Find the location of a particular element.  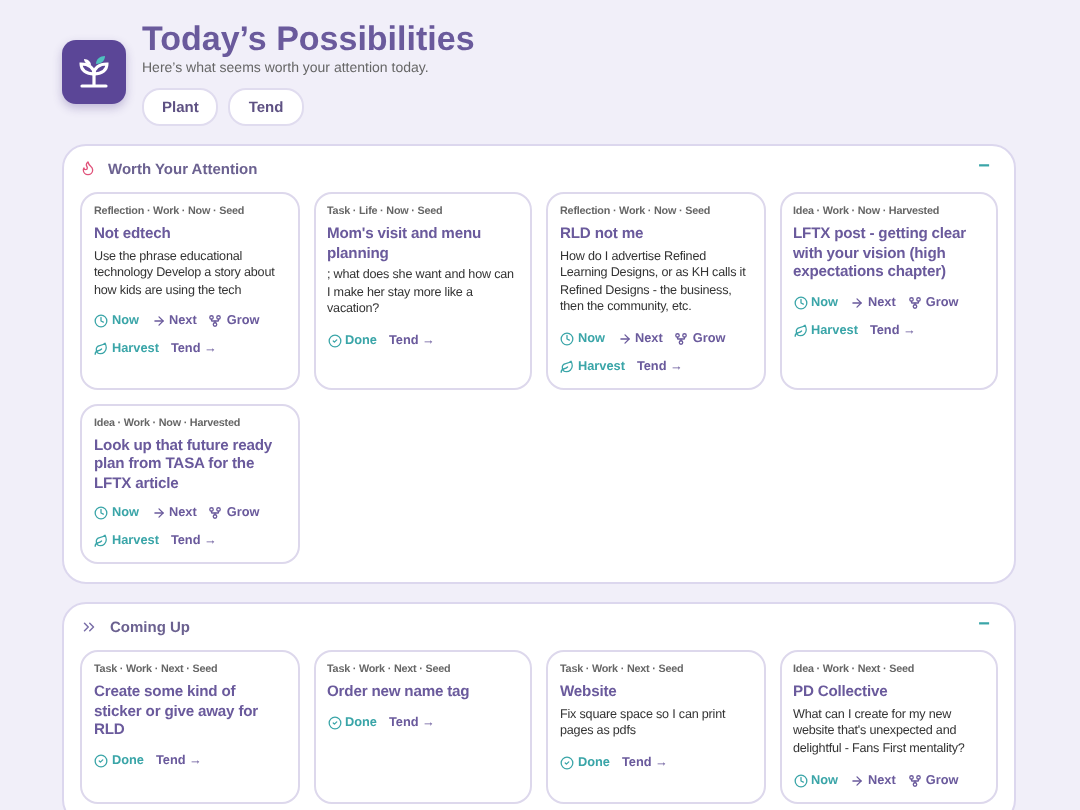

page-title: Today’s Possibilities is located at coordinates (308, 40).